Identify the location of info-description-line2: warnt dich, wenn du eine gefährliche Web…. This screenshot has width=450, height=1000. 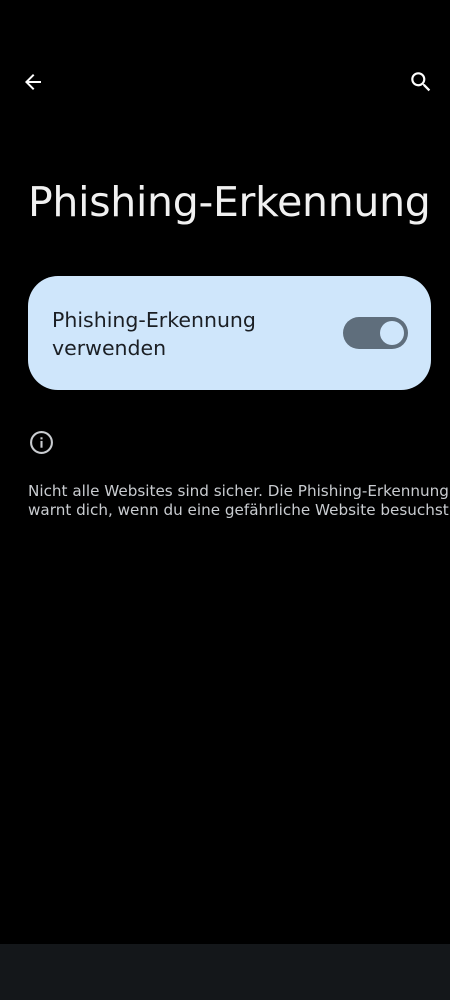
(239, 510).